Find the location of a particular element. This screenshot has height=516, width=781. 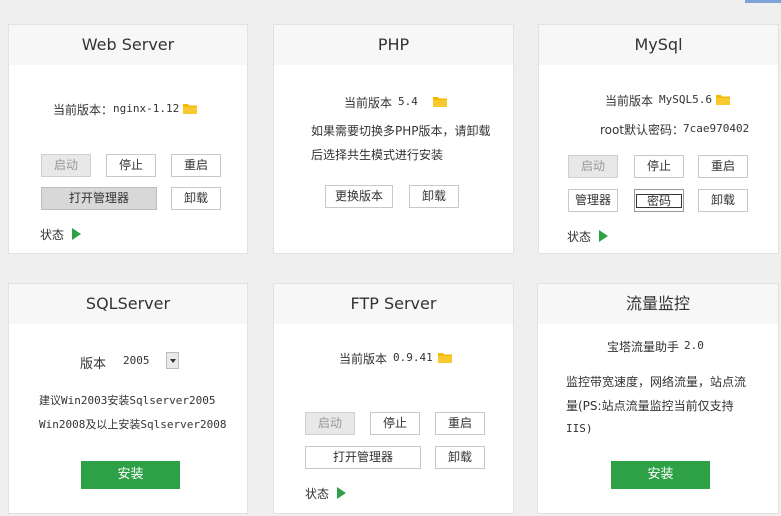

version-value: 0.9.41 is located at coordinates (413, 357).